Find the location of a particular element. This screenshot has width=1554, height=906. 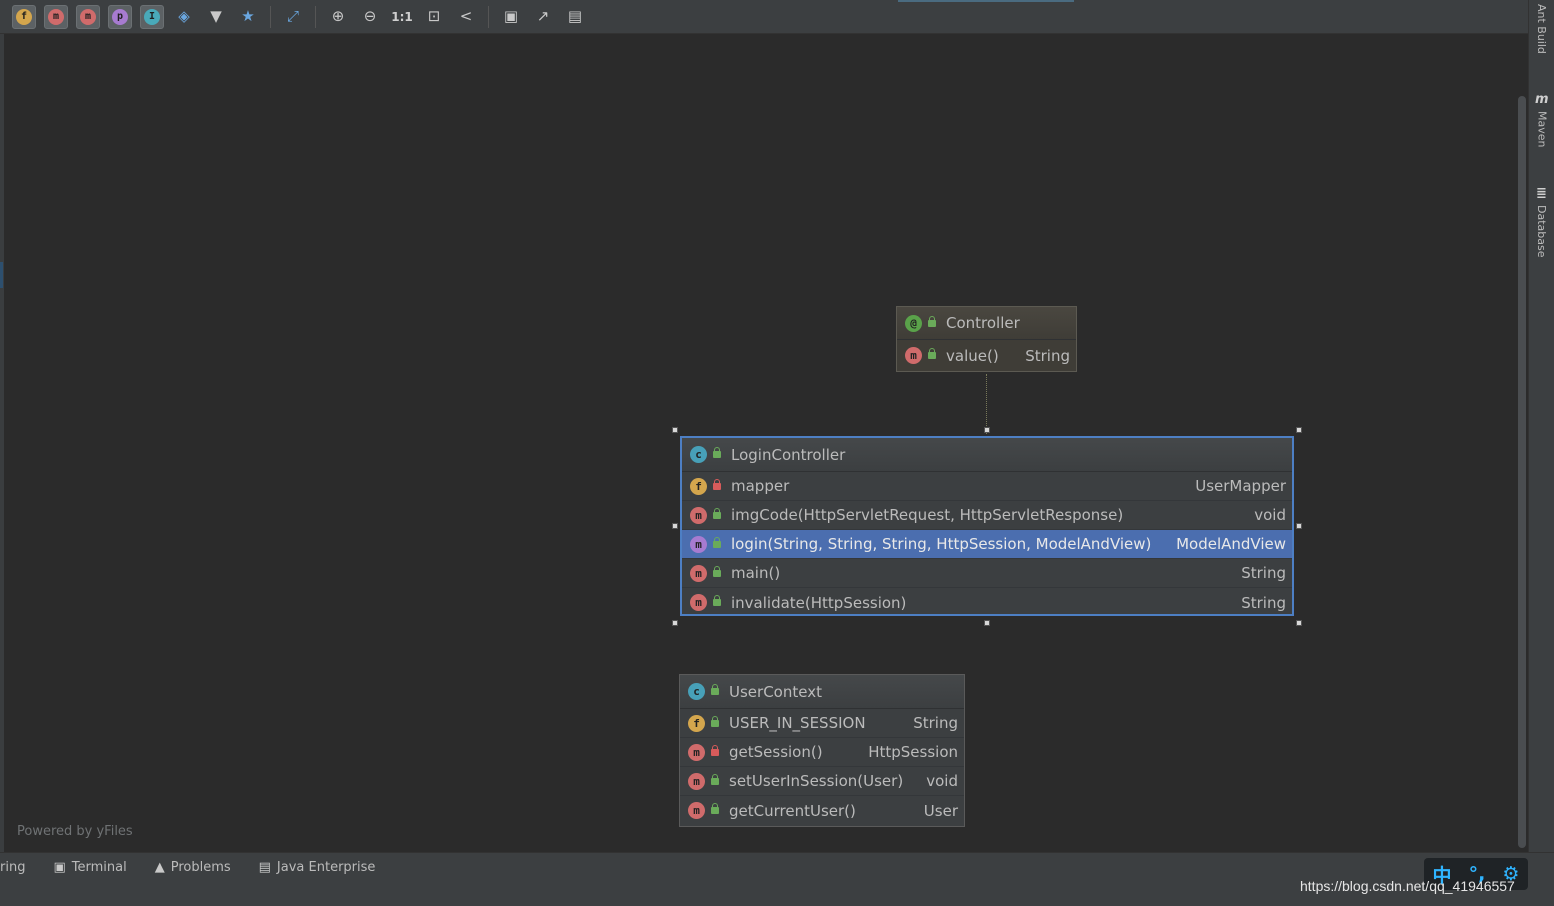

fit-content-button: ⊡ is located at coordinates (434, 17).